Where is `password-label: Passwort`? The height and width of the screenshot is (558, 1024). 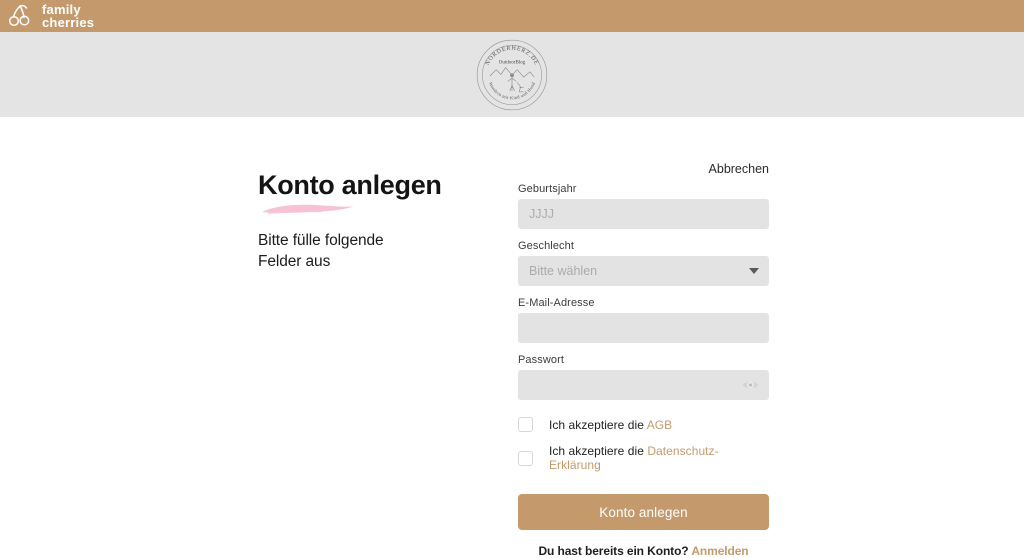 password-label: Passwort is located at coordinates (541, 360).